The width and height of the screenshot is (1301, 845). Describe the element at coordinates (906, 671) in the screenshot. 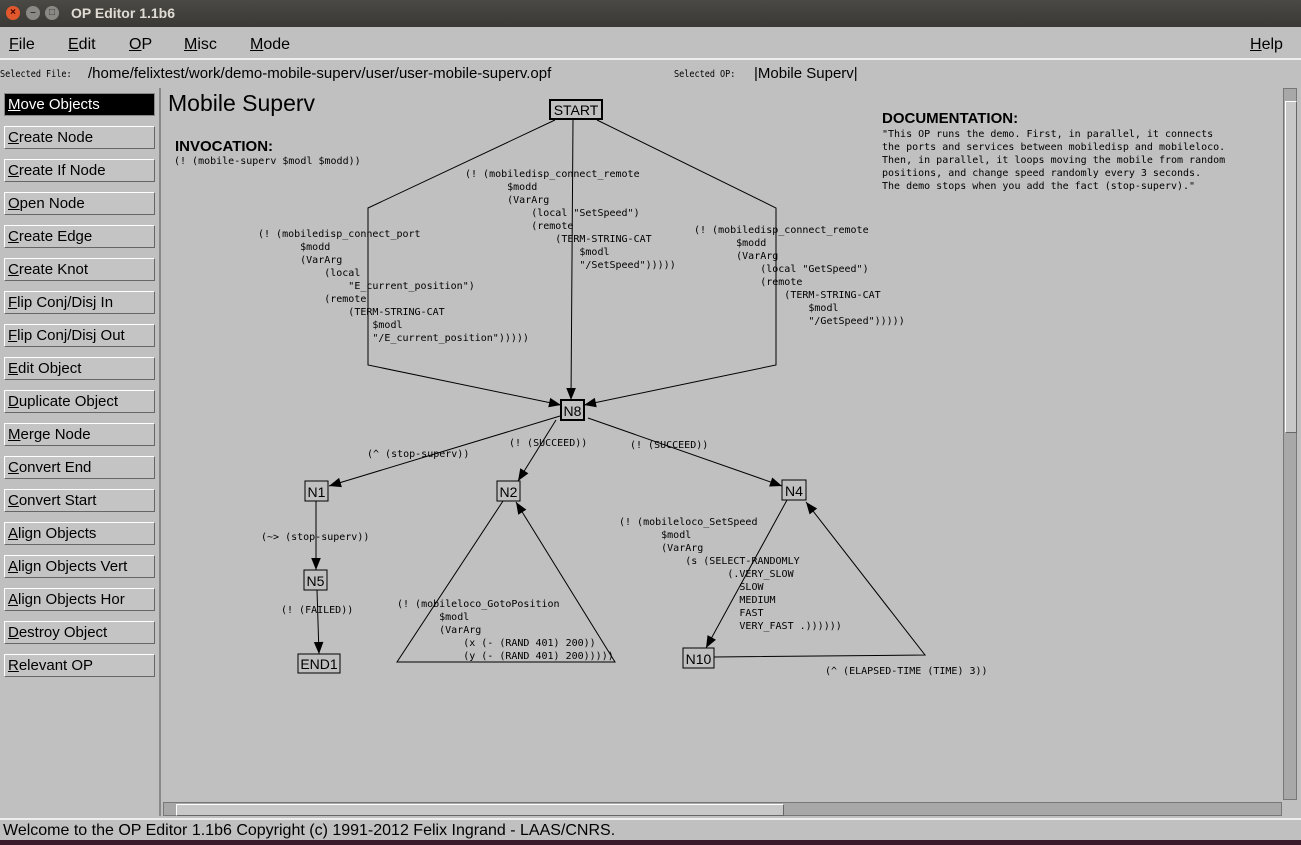

I see `edge-label-elapsed: (^ (ELAPSED-TIME (TIME) 3))` at that location.